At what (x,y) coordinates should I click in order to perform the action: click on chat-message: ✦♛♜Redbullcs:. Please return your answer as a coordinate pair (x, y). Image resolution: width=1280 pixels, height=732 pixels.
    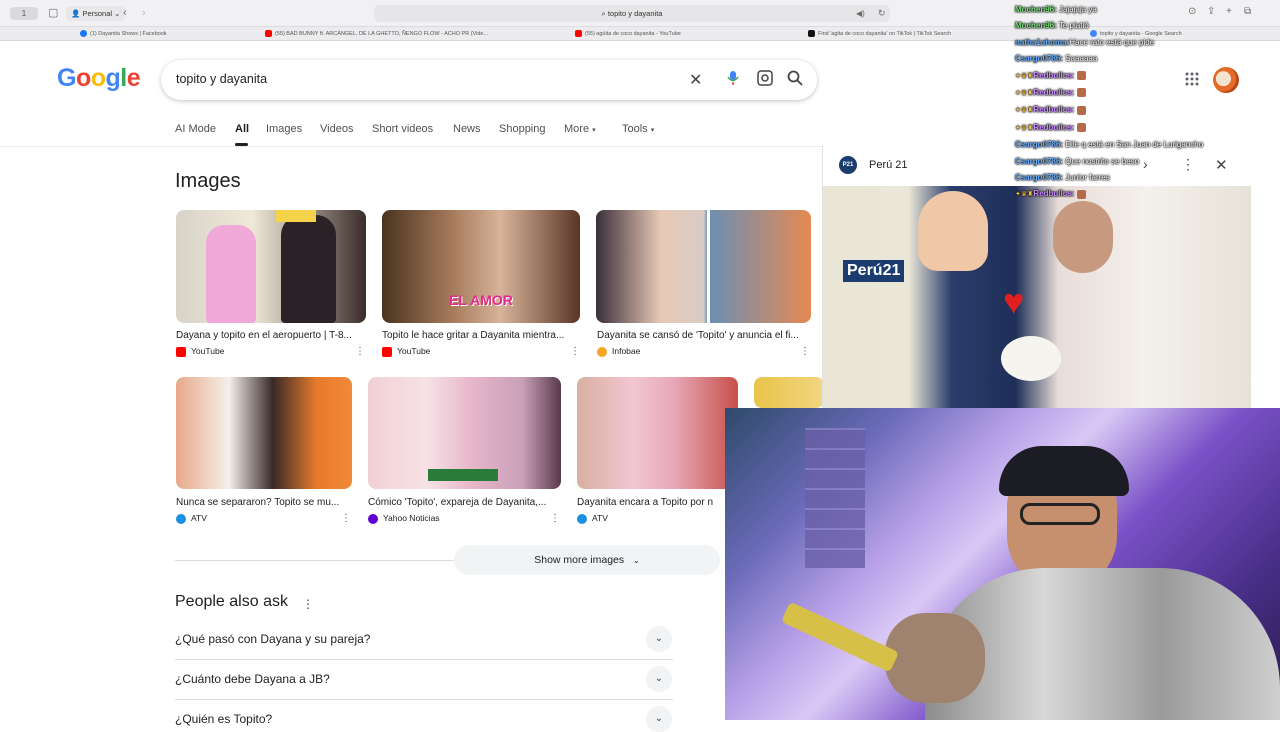
    Looking at the image, I should click on (1140, 93).